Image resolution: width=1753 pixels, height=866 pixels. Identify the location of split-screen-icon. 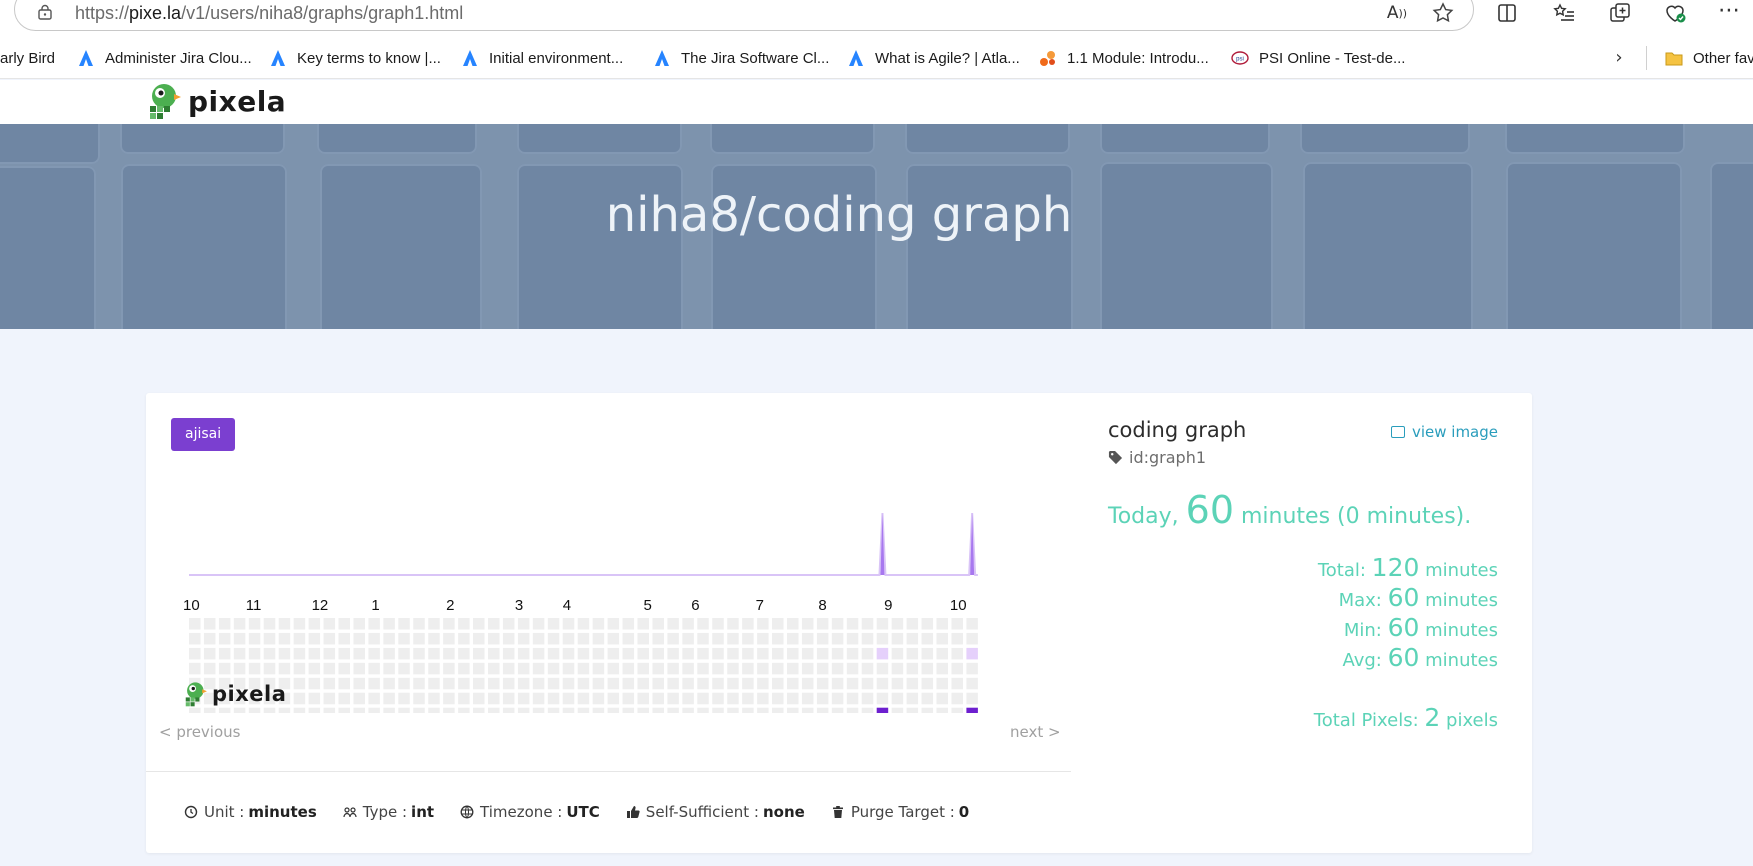
(1507, 13).